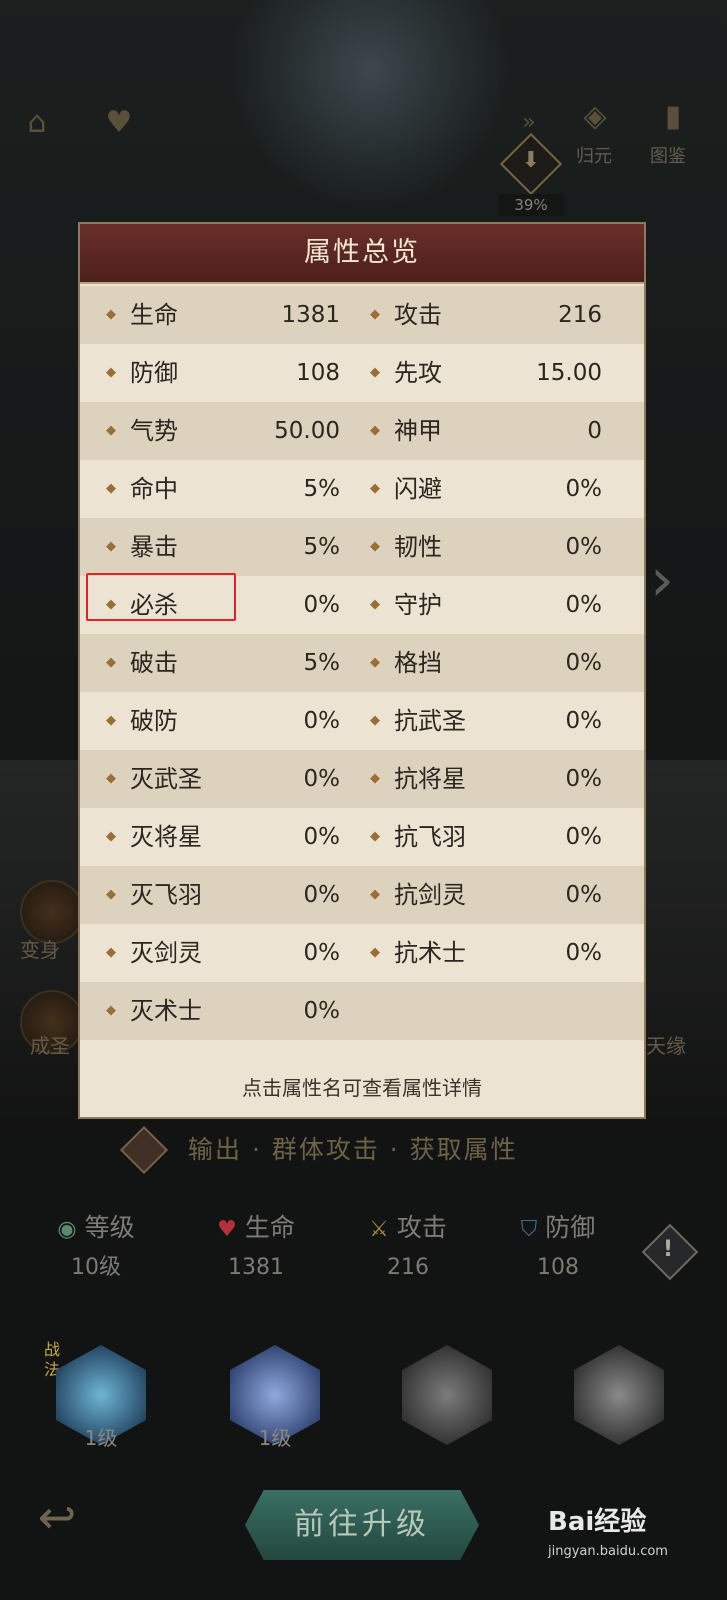 Image resolution: width=727 pixels, height=1600 pixels. What do you see at coordinates (256, 1267) in the screenshot?
I see `stat-value: 1381` at bounding box center [256, 1267].